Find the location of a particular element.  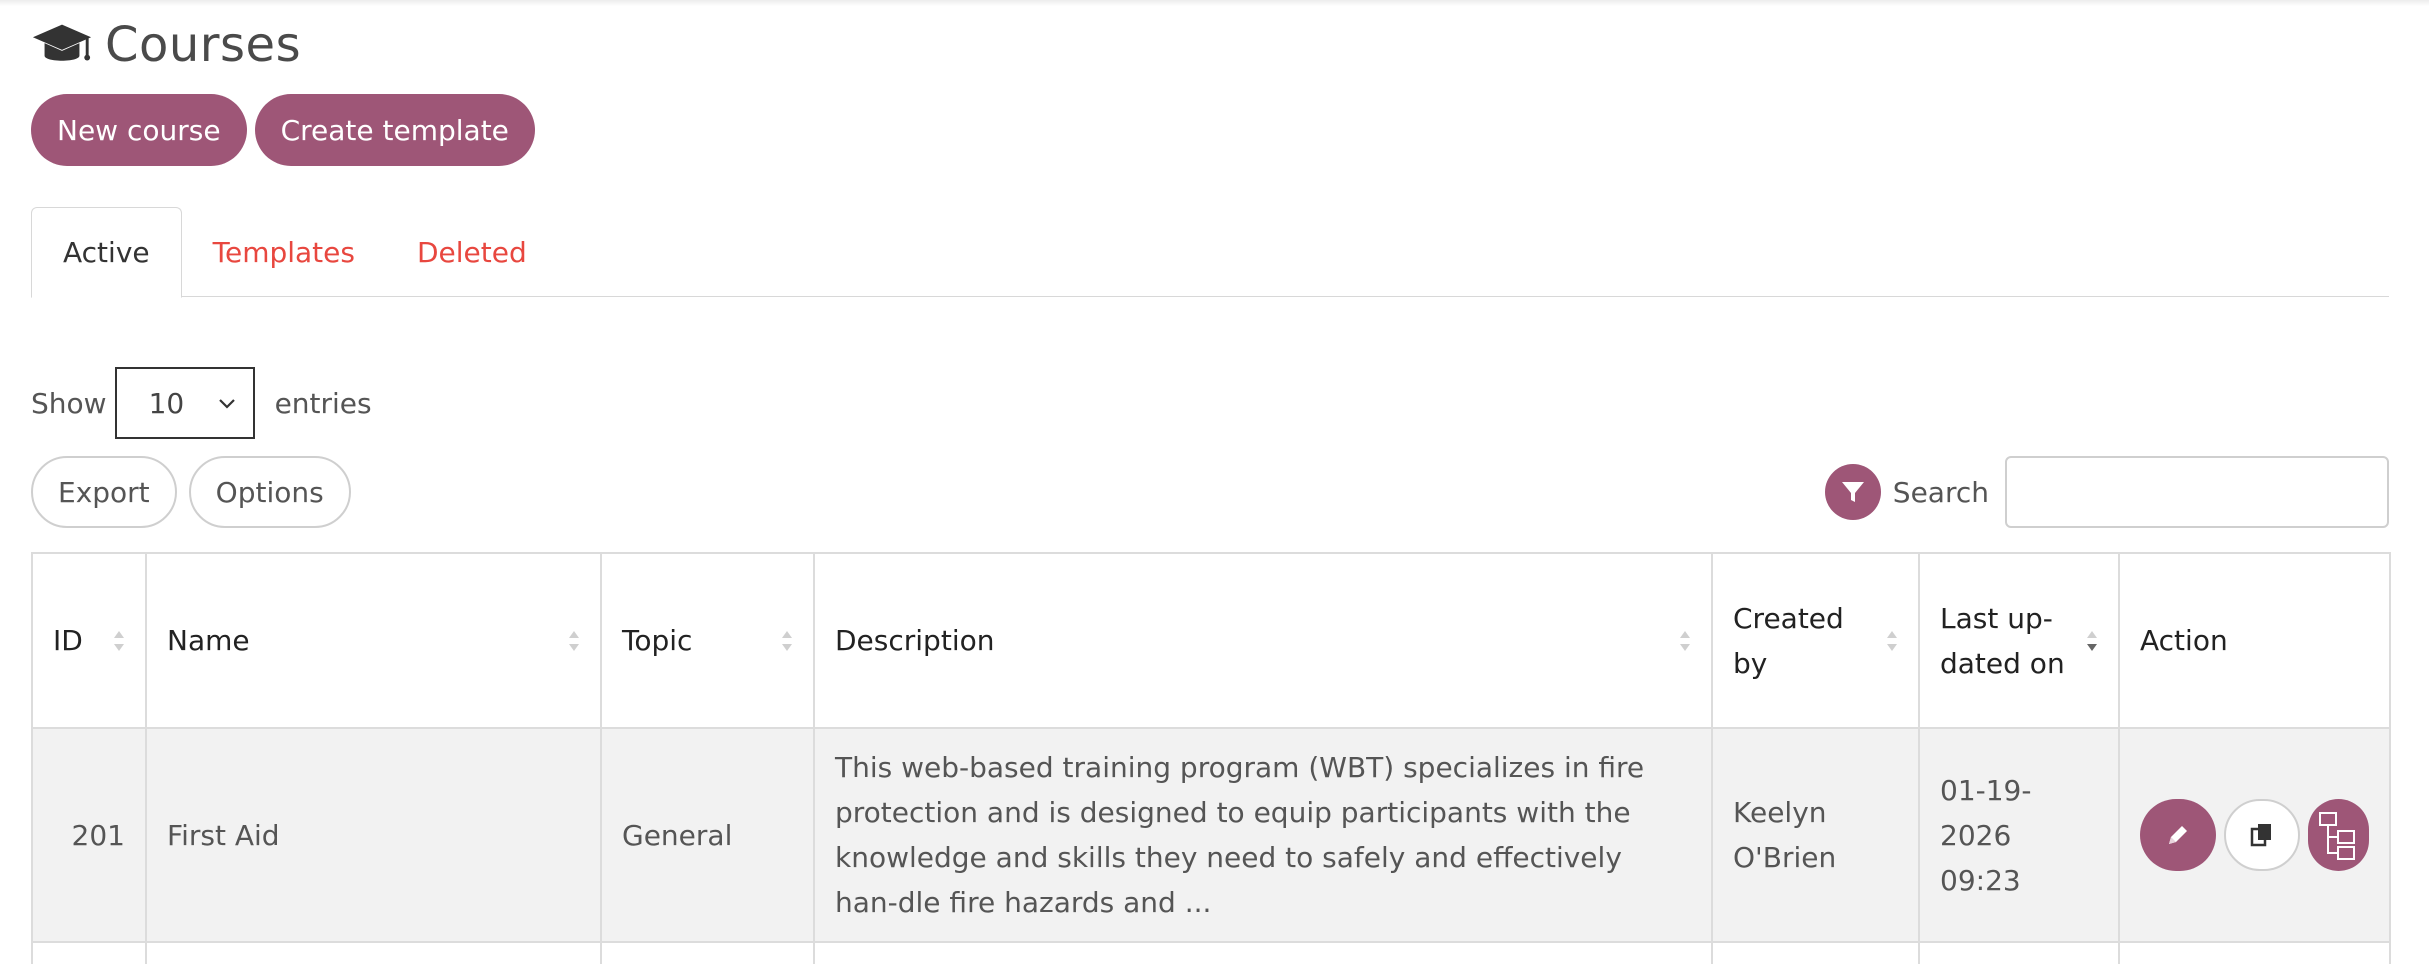

column-header-last-updated: Last up-dated on is located at coordinates (2019, 640).